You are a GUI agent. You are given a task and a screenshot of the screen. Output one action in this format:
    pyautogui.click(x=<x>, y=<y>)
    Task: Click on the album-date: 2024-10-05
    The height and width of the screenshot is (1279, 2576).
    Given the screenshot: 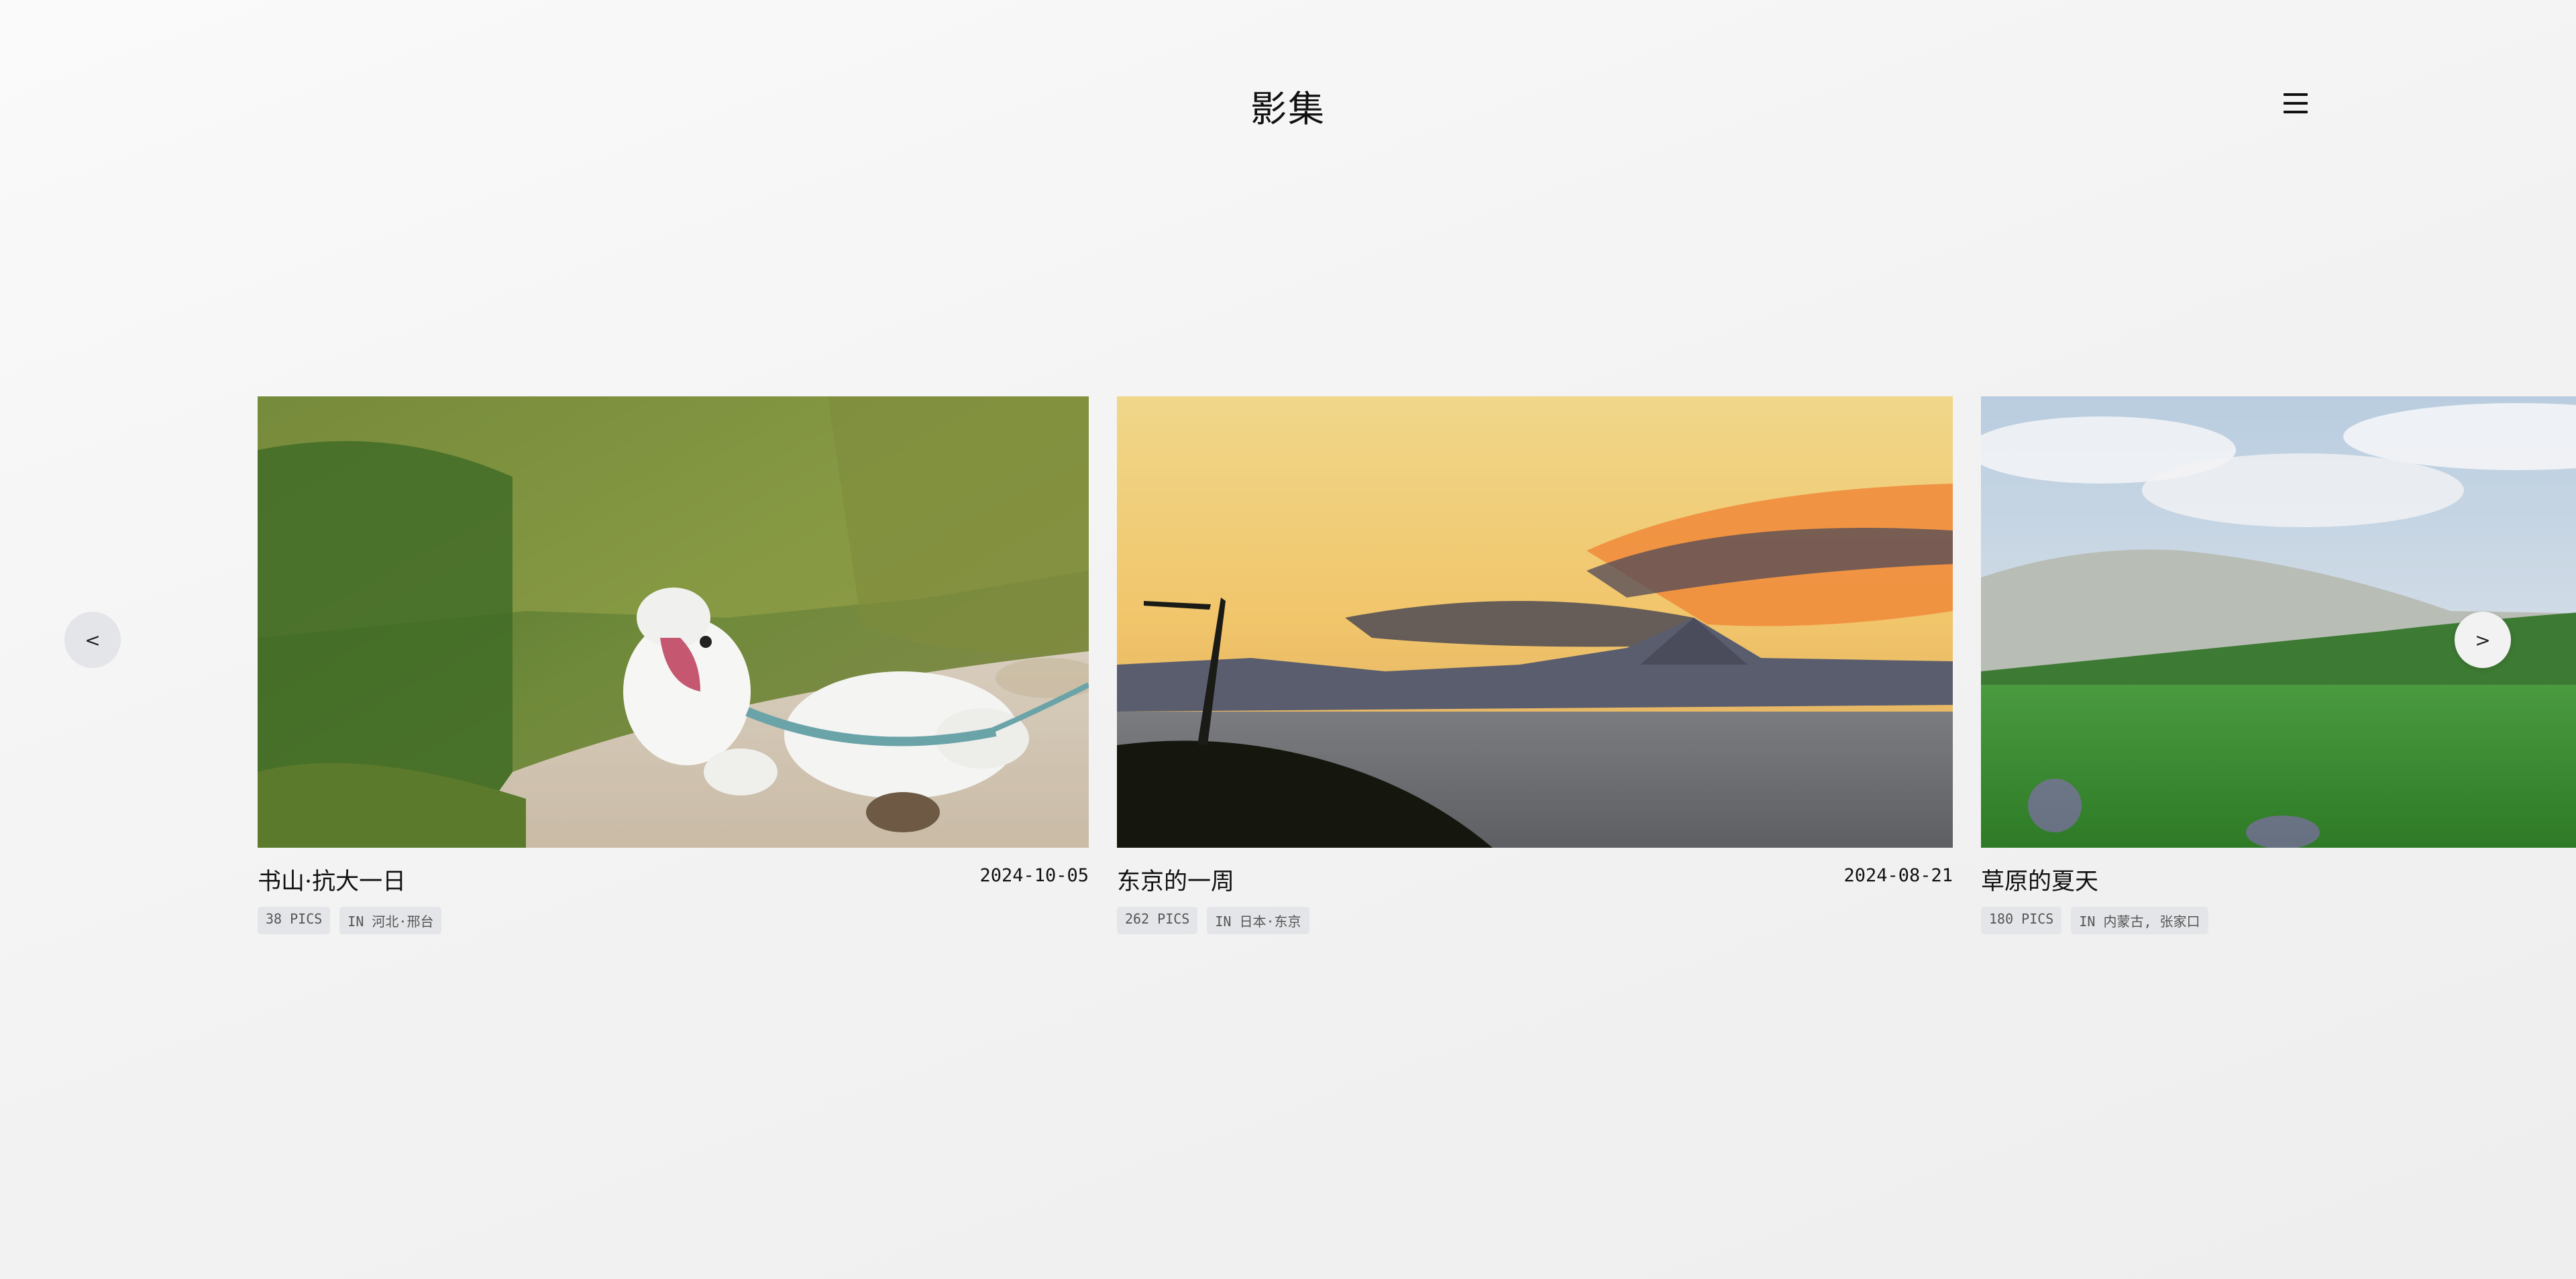 What is the action you would take?
    pyautogui.click(x=1034, y=876)
    